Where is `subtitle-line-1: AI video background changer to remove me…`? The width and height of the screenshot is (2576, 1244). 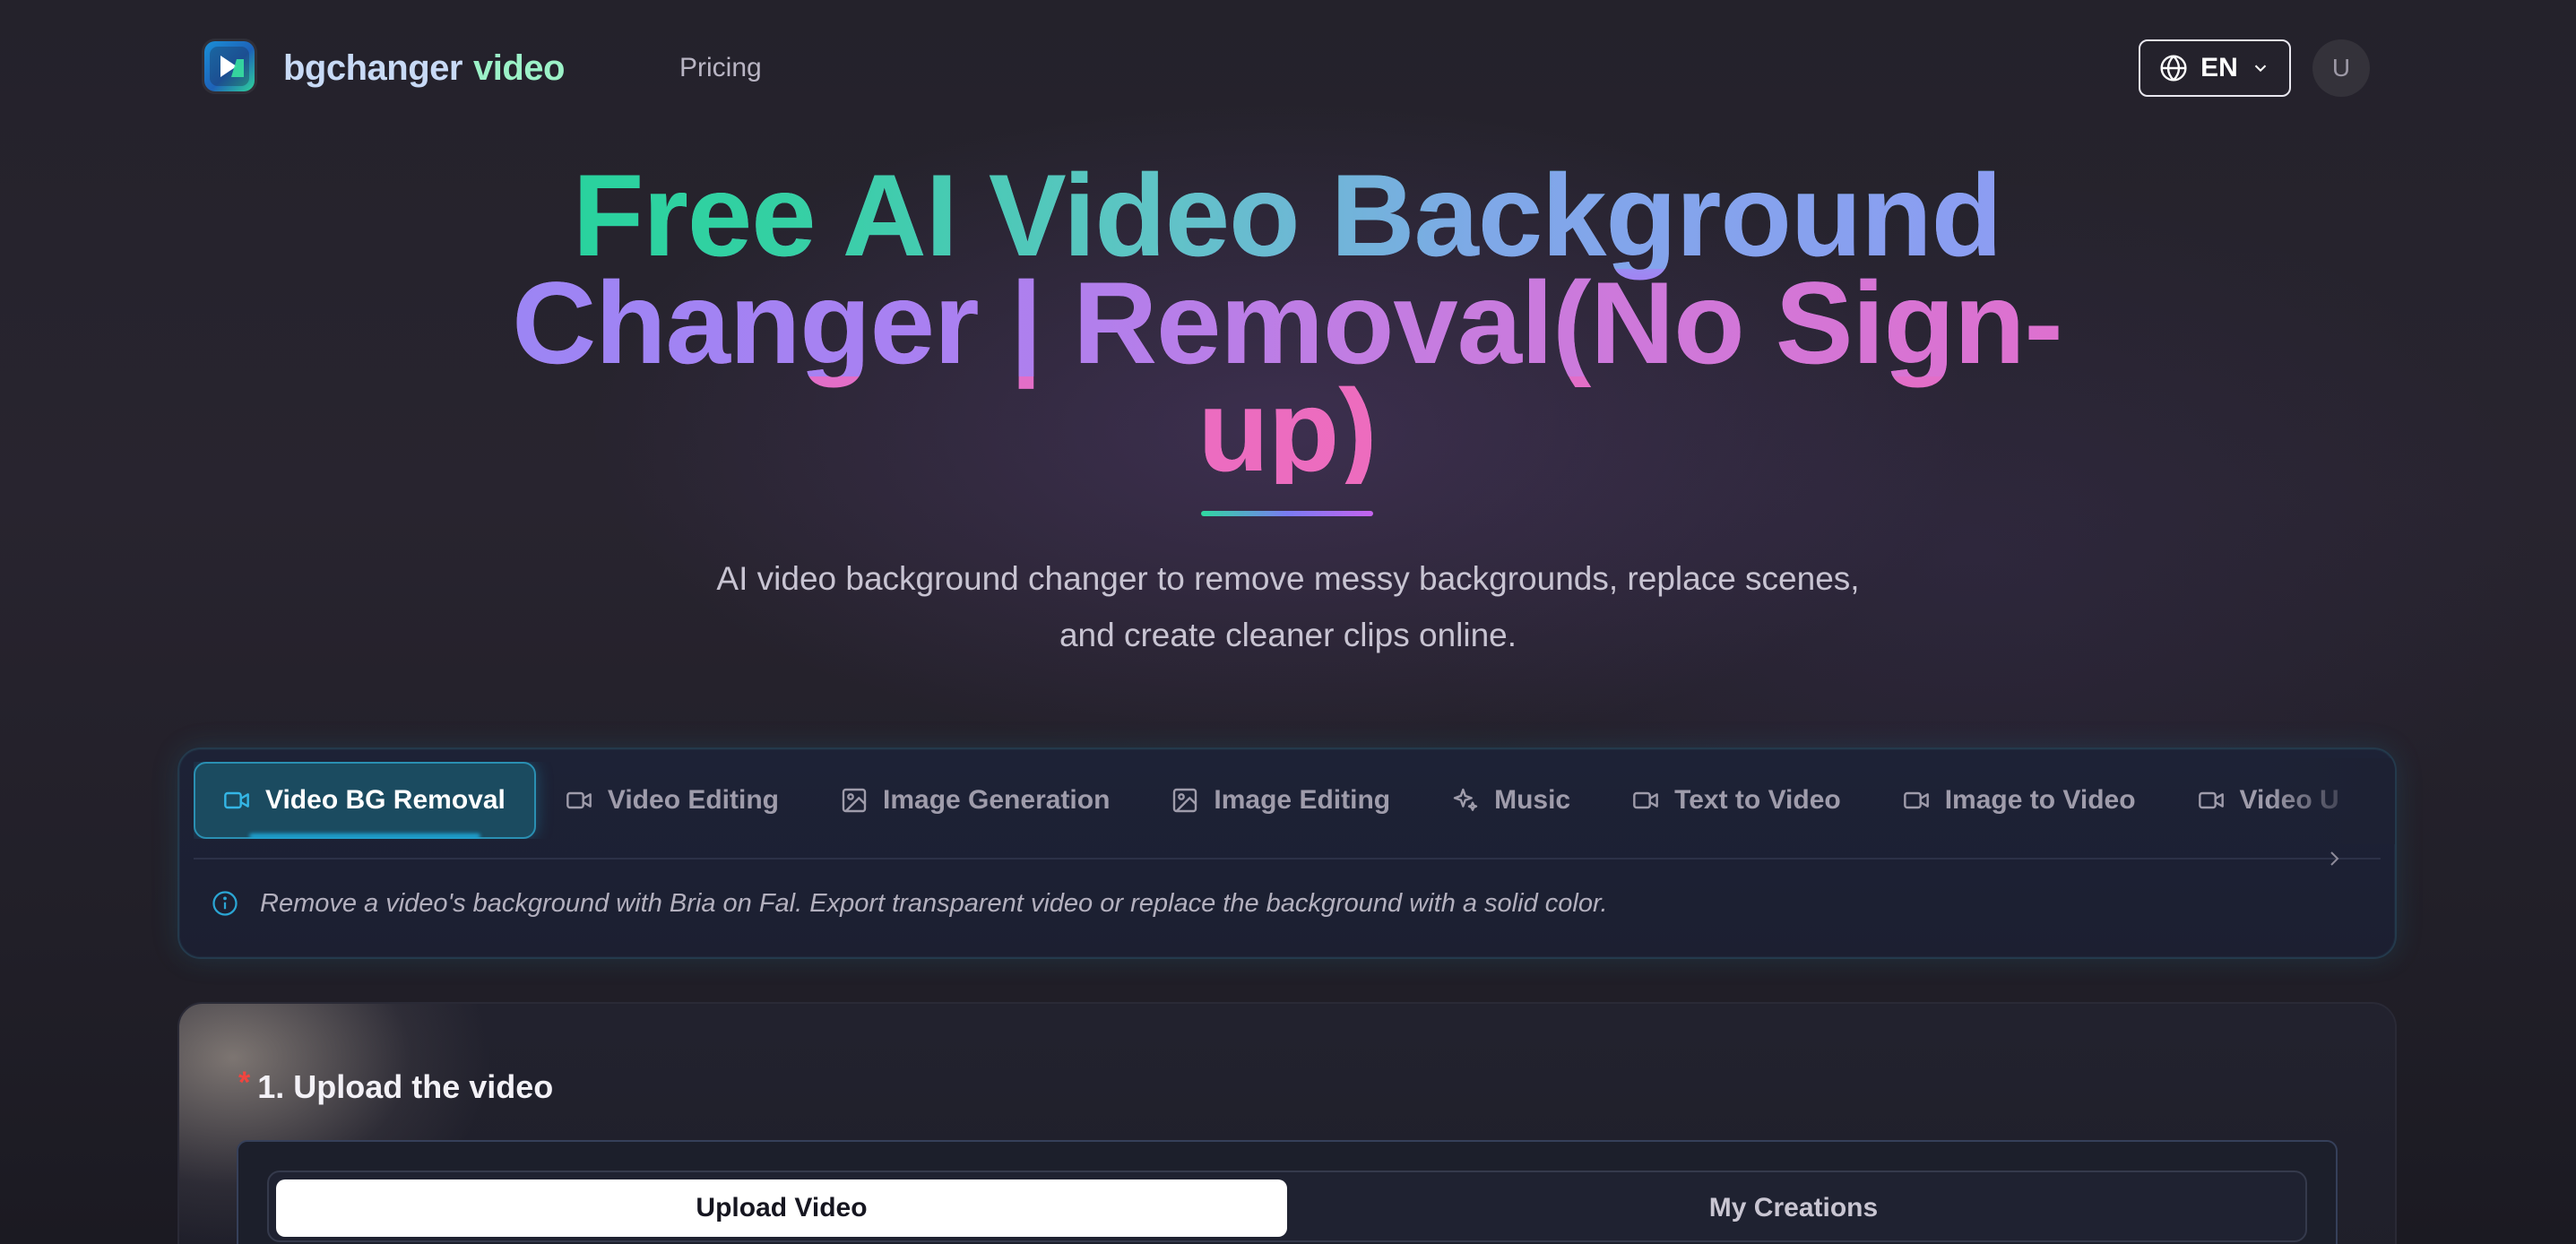 subtitle-line-1: AI video background changer to remove me… is located at coordinates (1288, 578).